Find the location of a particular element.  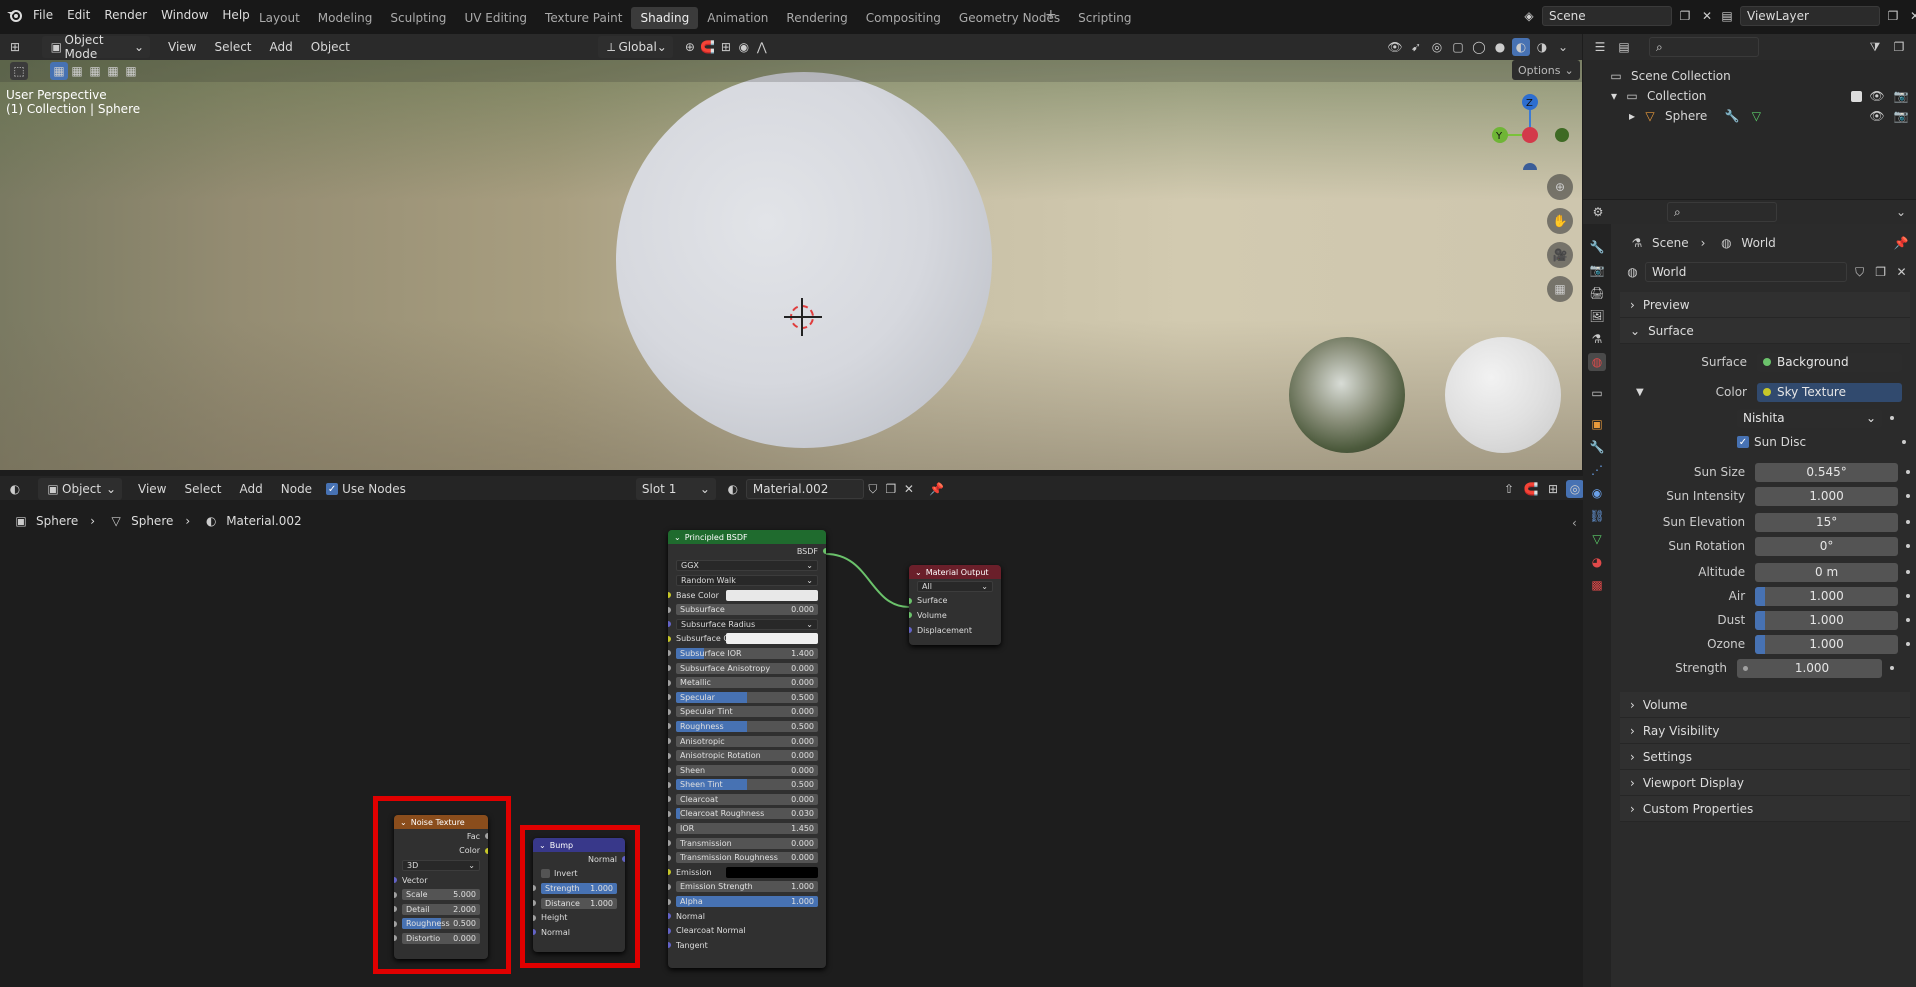

sun-disc-checkbox: ✓ is located at coordinates (1743, 442).